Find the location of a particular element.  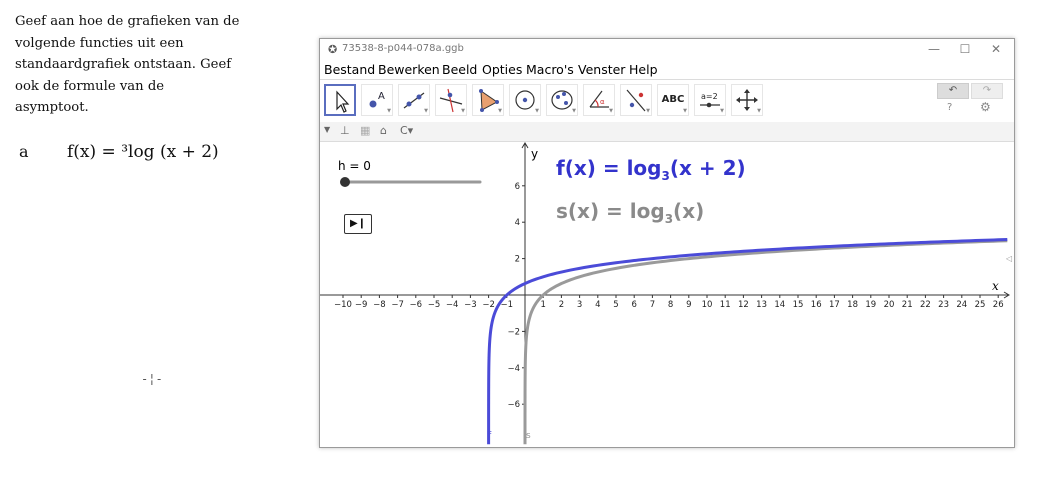

x-tick-label: −4 is located at coordinates (452, 305).